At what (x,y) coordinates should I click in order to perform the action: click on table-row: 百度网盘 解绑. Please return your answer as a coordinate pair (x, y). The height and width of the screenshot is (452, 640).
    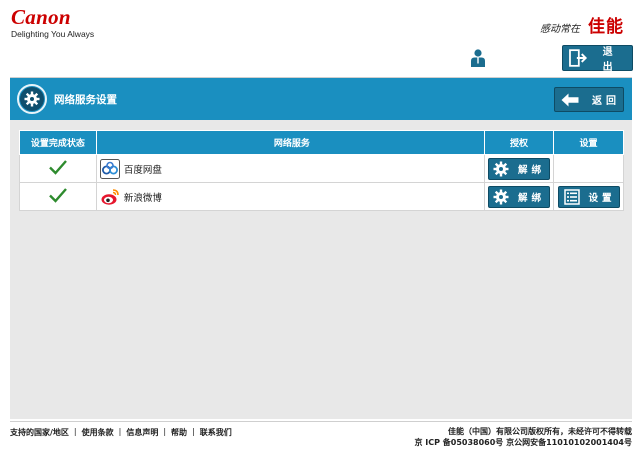
    Looking at the image, I should click on (321, 168).